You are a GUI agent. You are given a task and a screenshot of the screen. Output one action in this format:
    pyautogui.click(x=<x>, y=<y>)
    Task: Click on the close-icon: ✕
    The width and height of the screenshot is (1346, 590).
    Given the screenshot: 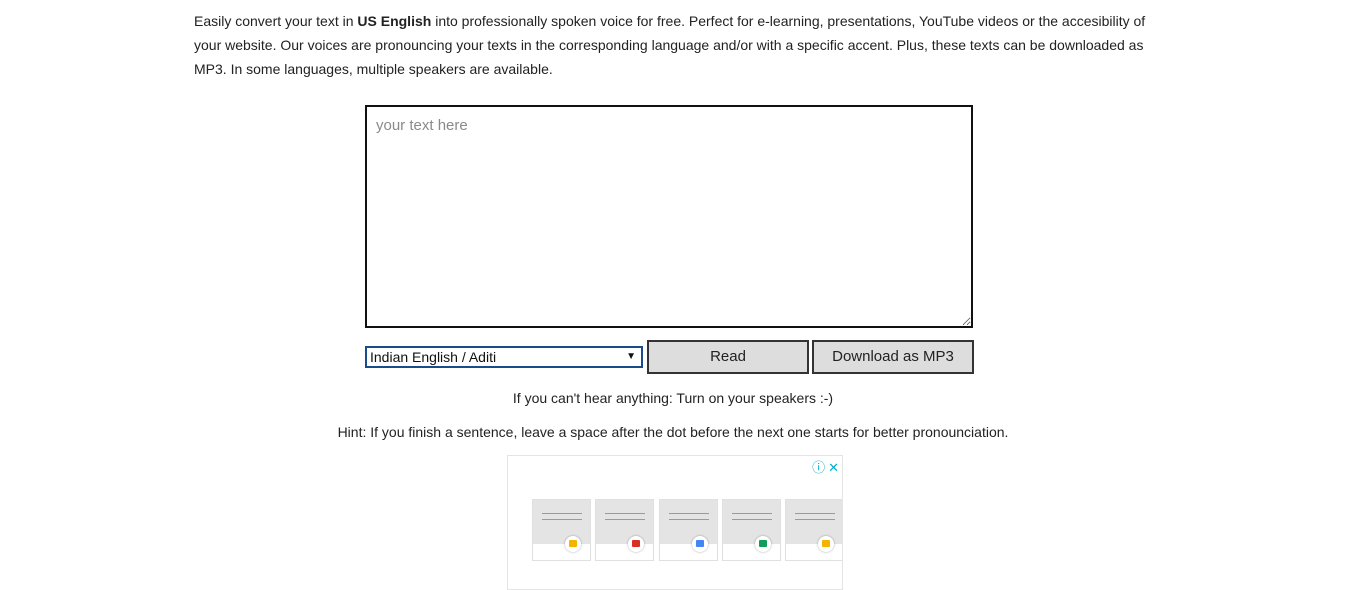 What is the action you would take?
    pyautogui.click(x=833, y=467)
    